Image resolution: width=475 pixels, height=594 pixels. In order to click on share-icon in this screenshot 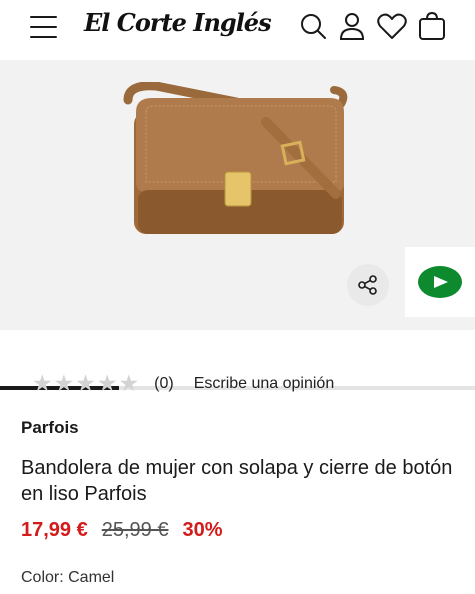, I will do `click(367, 285)`.